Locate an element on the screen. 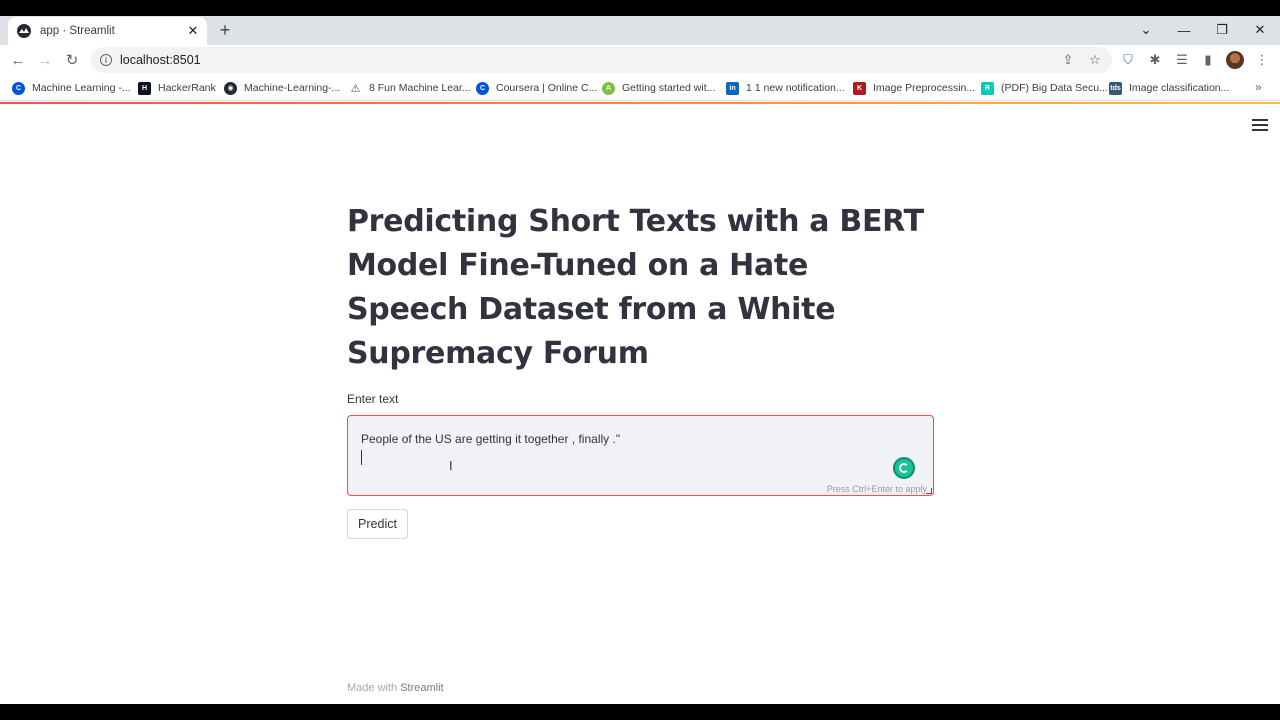 The height and width of the screenshot is (720, 1280). tab-strip: app · Streamlit ✕ + ⌄ — ❐ ✕ is located at coordinates (640, 30).